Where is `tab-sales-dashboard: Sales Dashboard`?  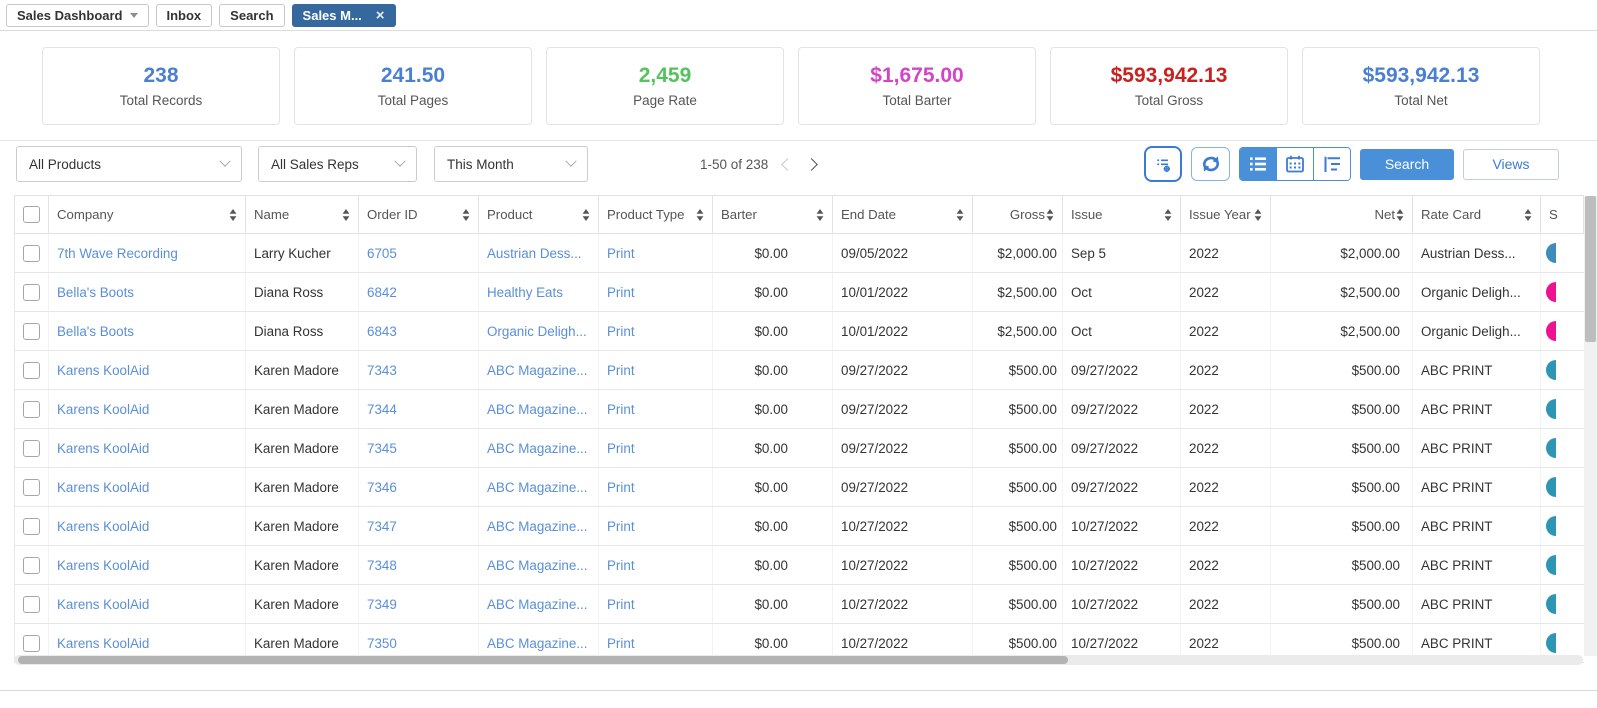 tab-sales-dashboard: Sales Dashboard is located at coordinates (77, 15).